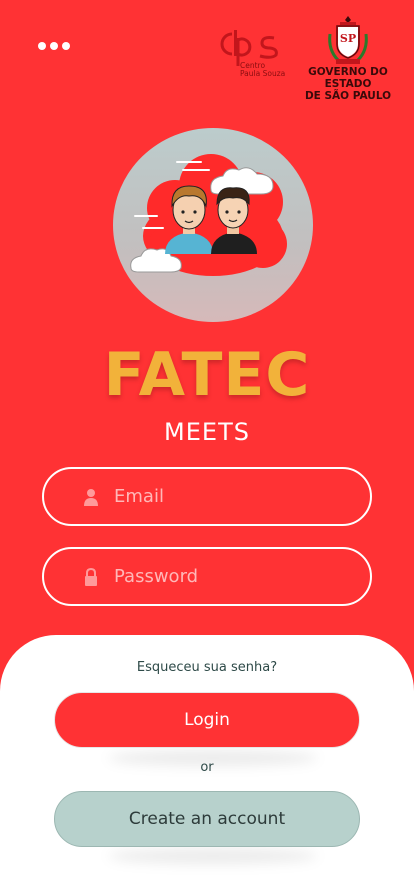  I want to click on create-account-shadow, so click(213, 856).